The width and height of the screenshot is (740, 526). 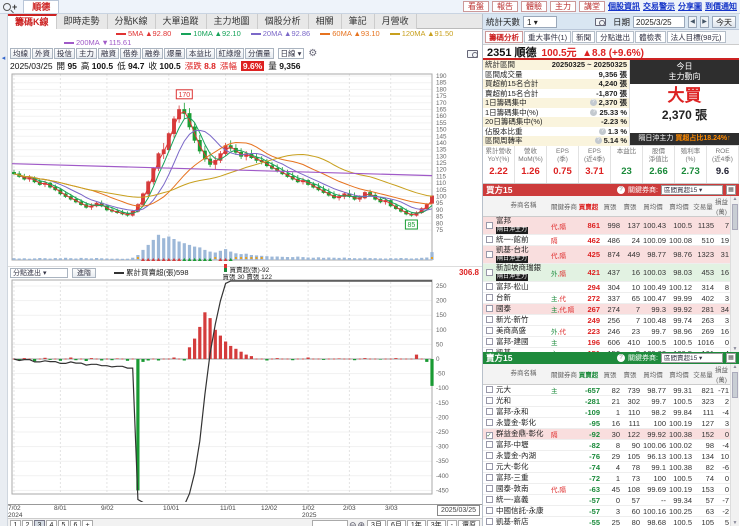 What do you see at coordinates (504, 37) in the screenshot?
I see `panel-tab-0: 籌碼分析` at bounding box center [504, 37].